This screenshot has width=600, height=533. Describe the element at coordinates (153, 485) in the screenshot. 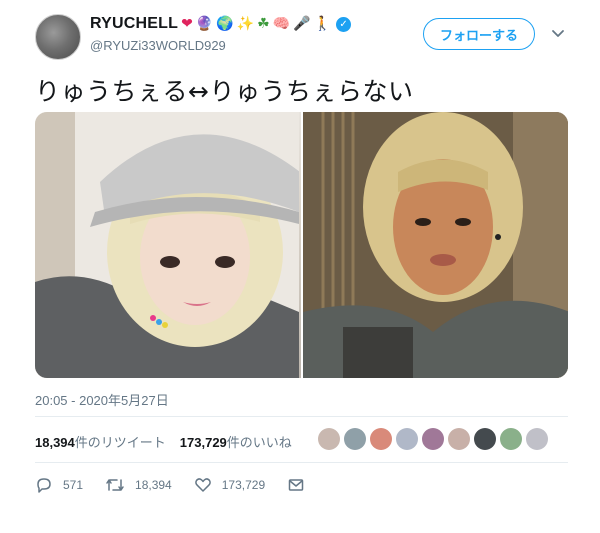

I see `retweet-count: 18,394` at that location.